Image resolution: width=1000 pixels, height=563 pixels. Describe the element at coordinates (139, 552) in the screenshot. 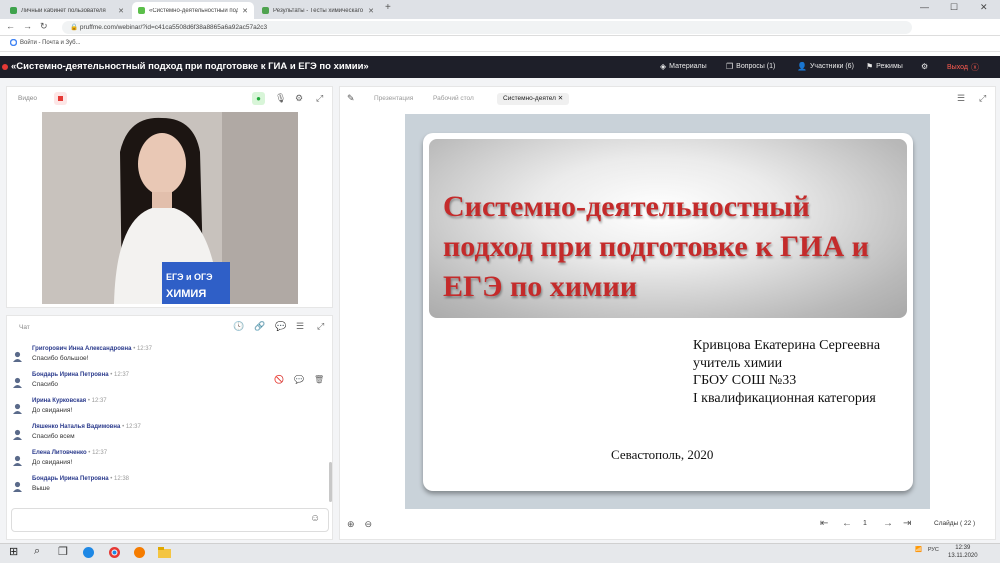

I see `firefox-browser-icon` at that location.